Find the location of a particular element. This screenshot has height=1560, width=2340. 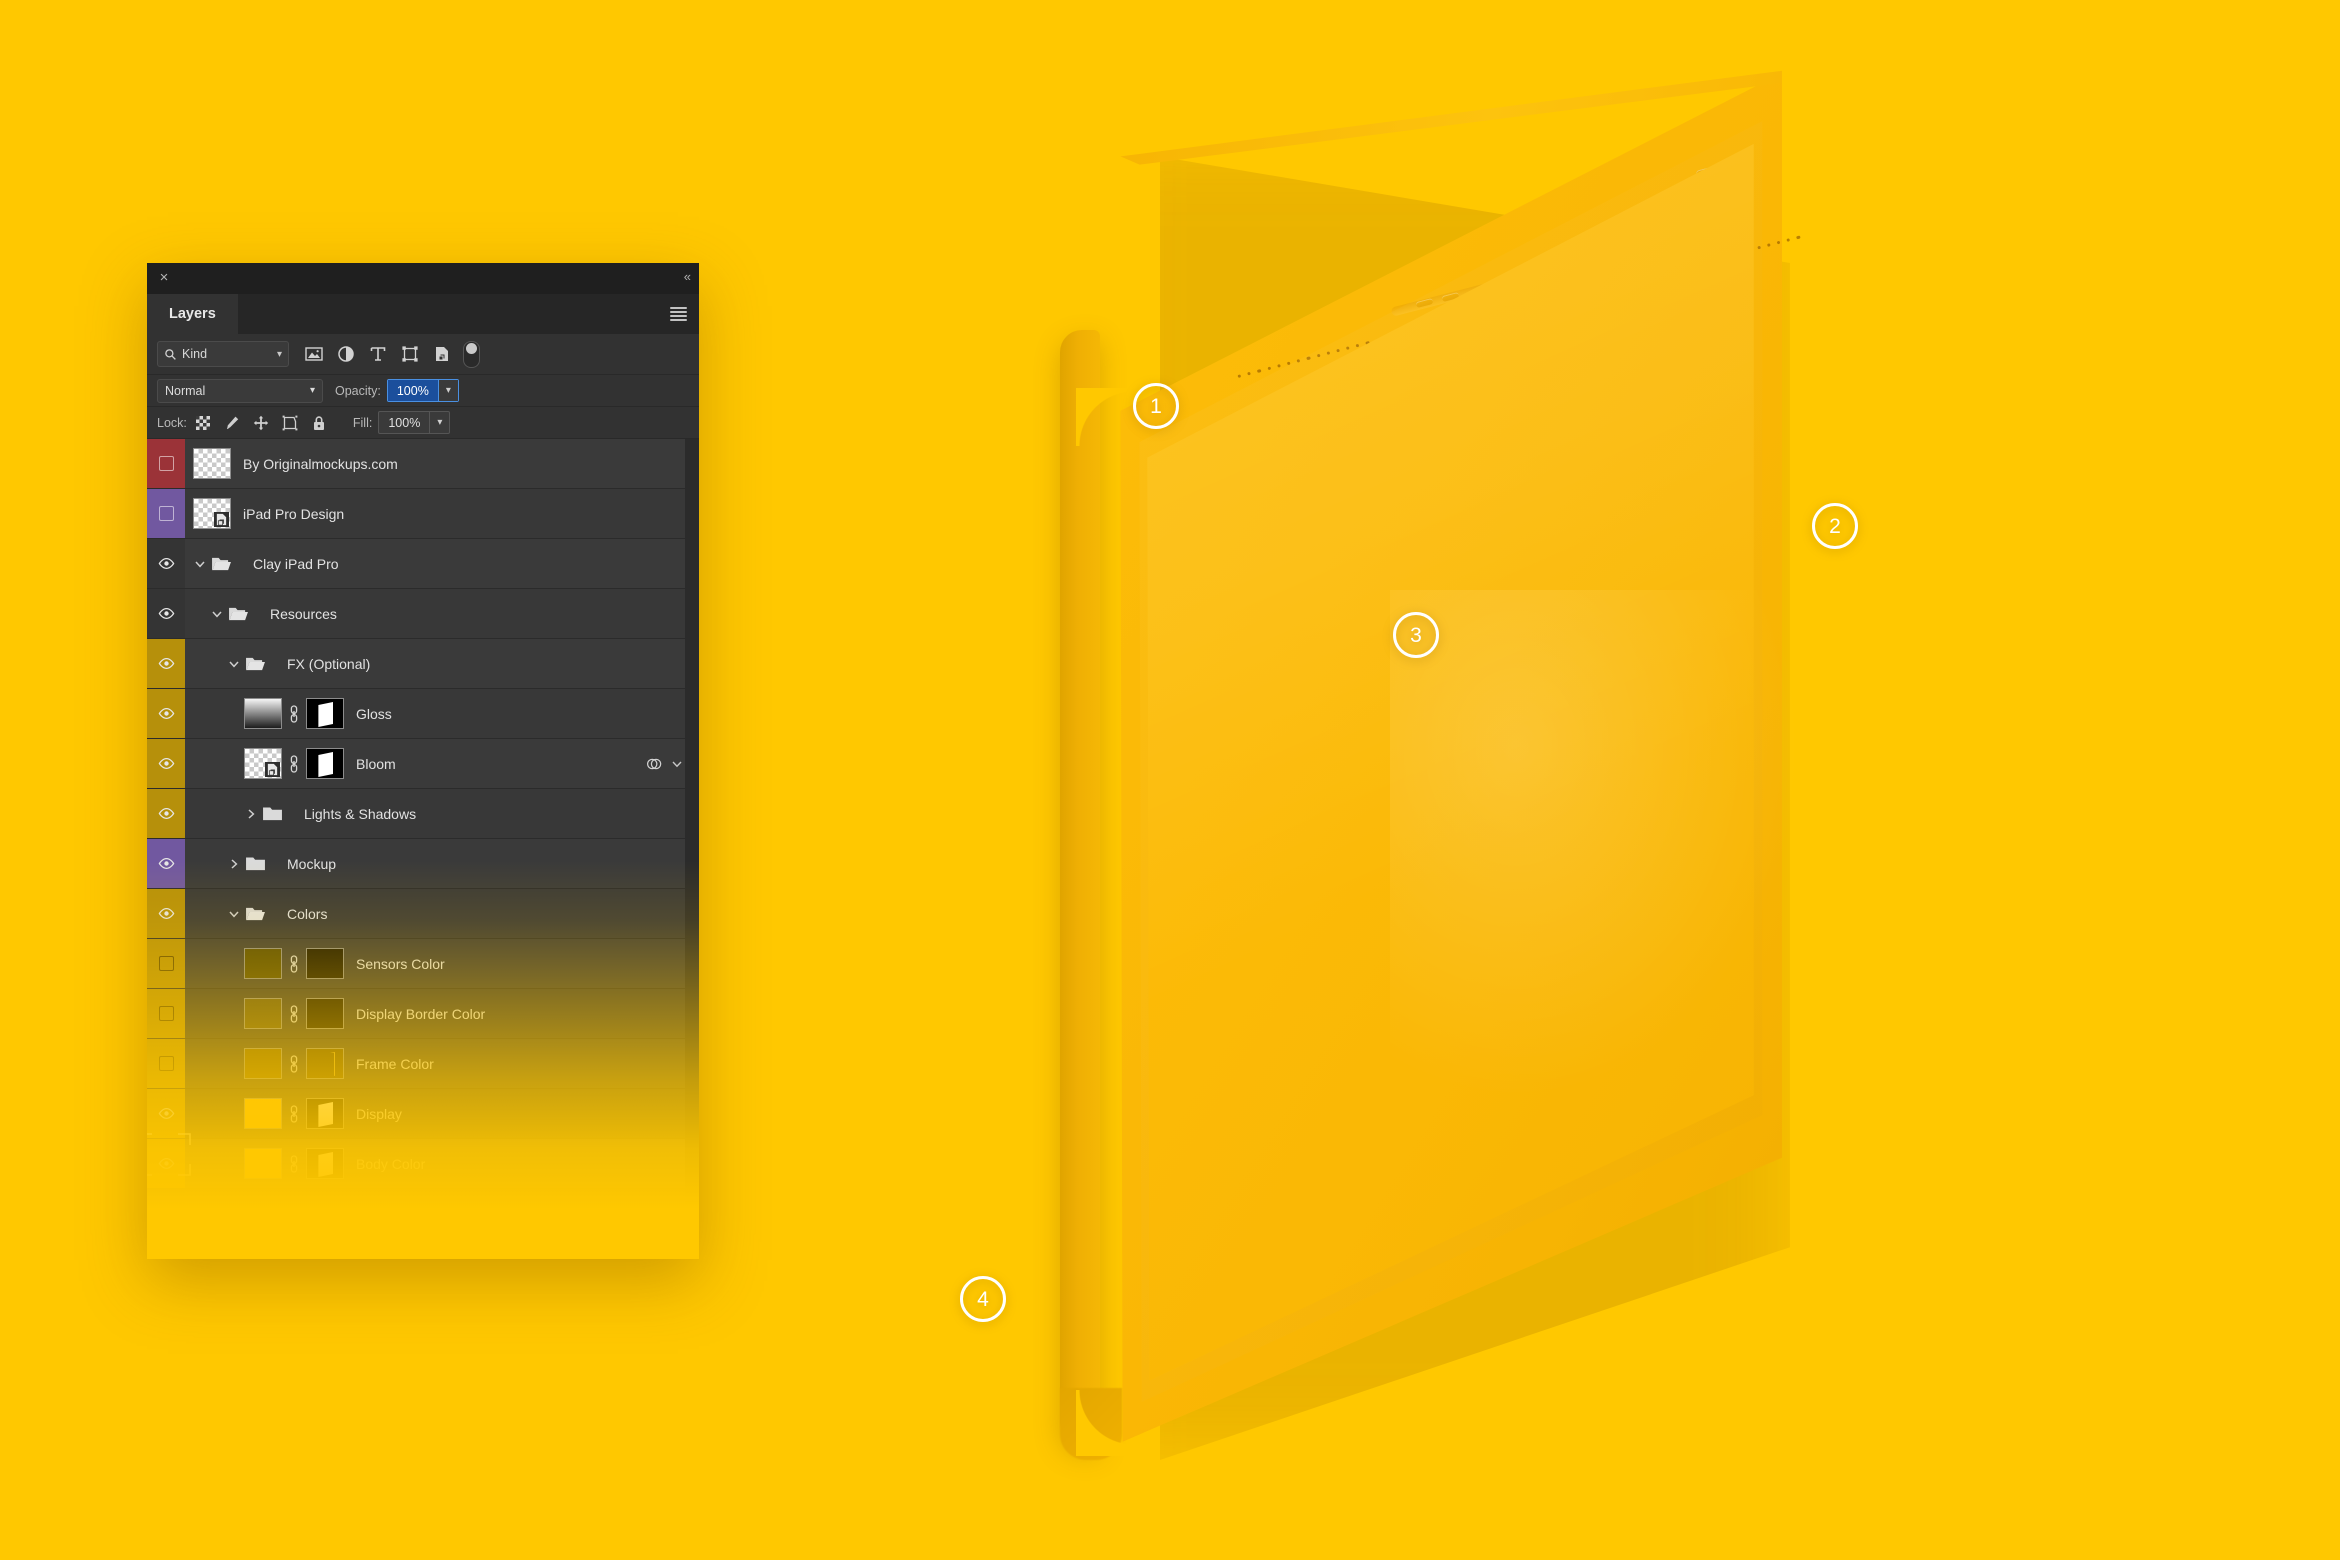

fill-stepper-chevron-down-icon: ▾ is located at coordinates (439, 422).